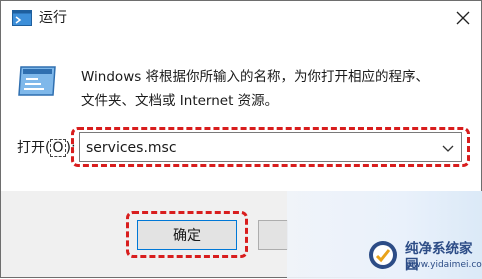  I want to click on description-line-1: Windows 将根据你所输入的名称，为你打开相应的程序、, so click(255, 77).